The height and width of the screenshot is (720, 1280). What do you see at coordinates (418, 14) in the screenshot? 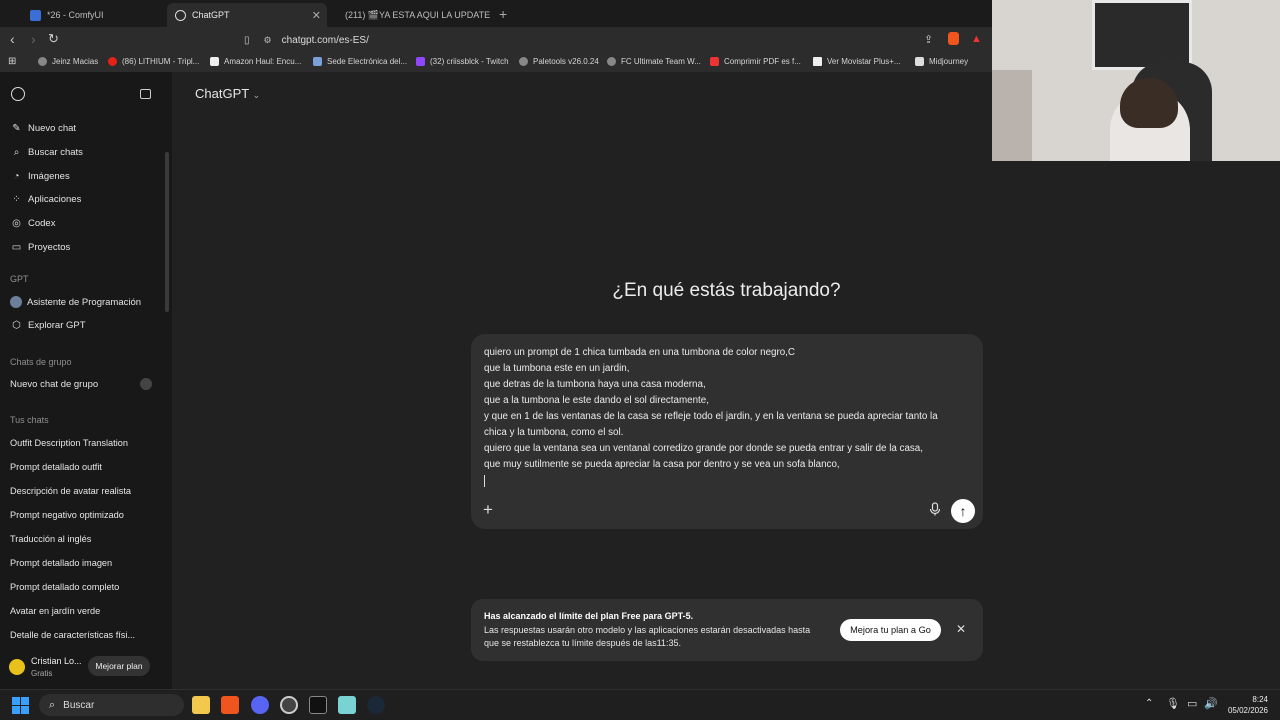
I see `tab-label: (211) 🎬YA ESTA AQUI LA UPDATE A` at bounding box center [418, 14].